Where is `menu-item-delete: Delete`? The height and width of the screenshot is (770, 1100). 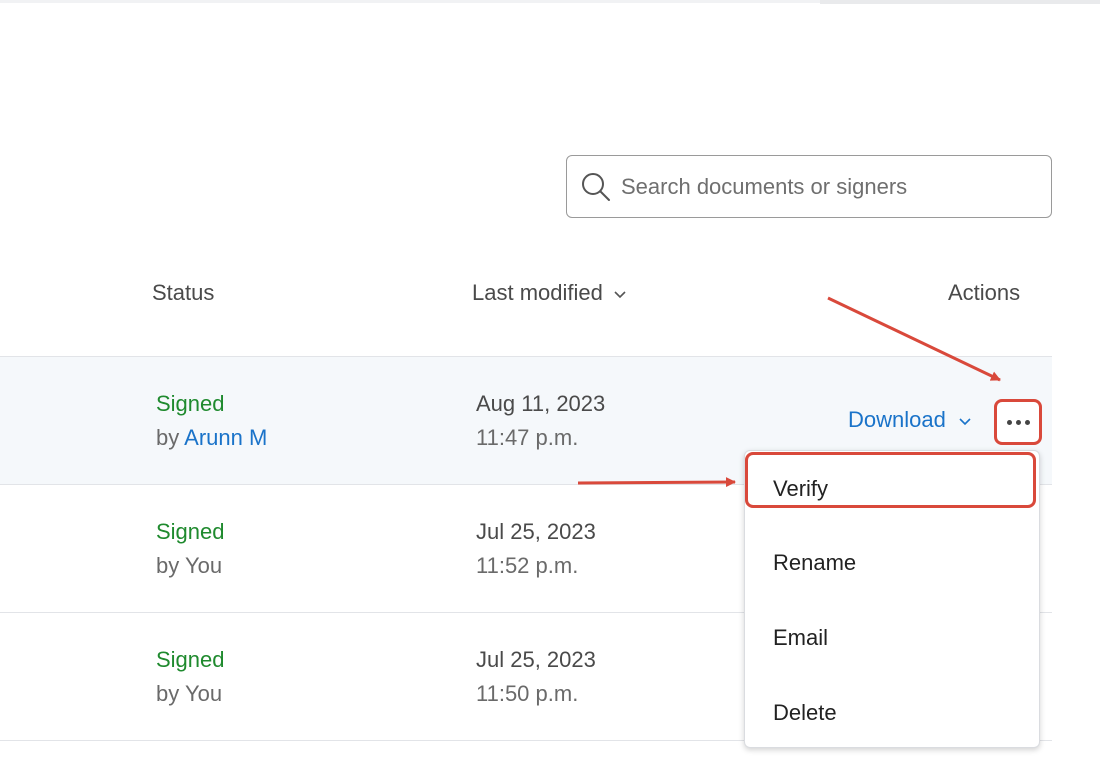
menu-item-delete: Delete is located at coordinates (805, 713).